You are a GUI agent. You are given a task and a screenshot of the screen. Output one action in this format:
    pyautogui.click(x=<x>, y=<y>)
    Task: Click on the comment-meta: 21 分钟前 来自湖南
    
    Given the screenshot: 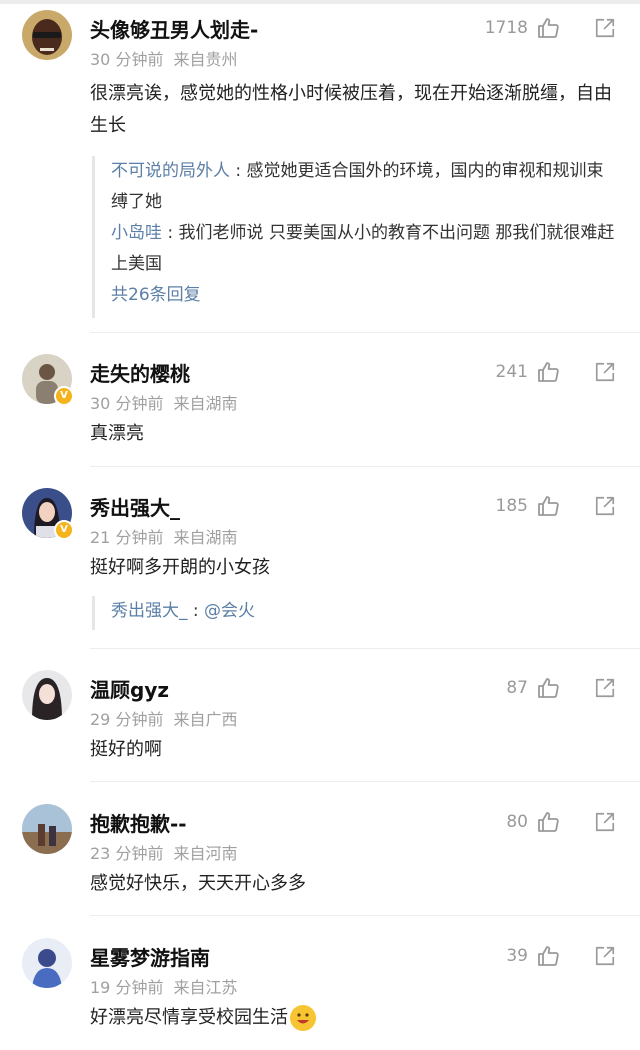 What is the action you would take?
    pyautogui.click(x=163, y=536)
    